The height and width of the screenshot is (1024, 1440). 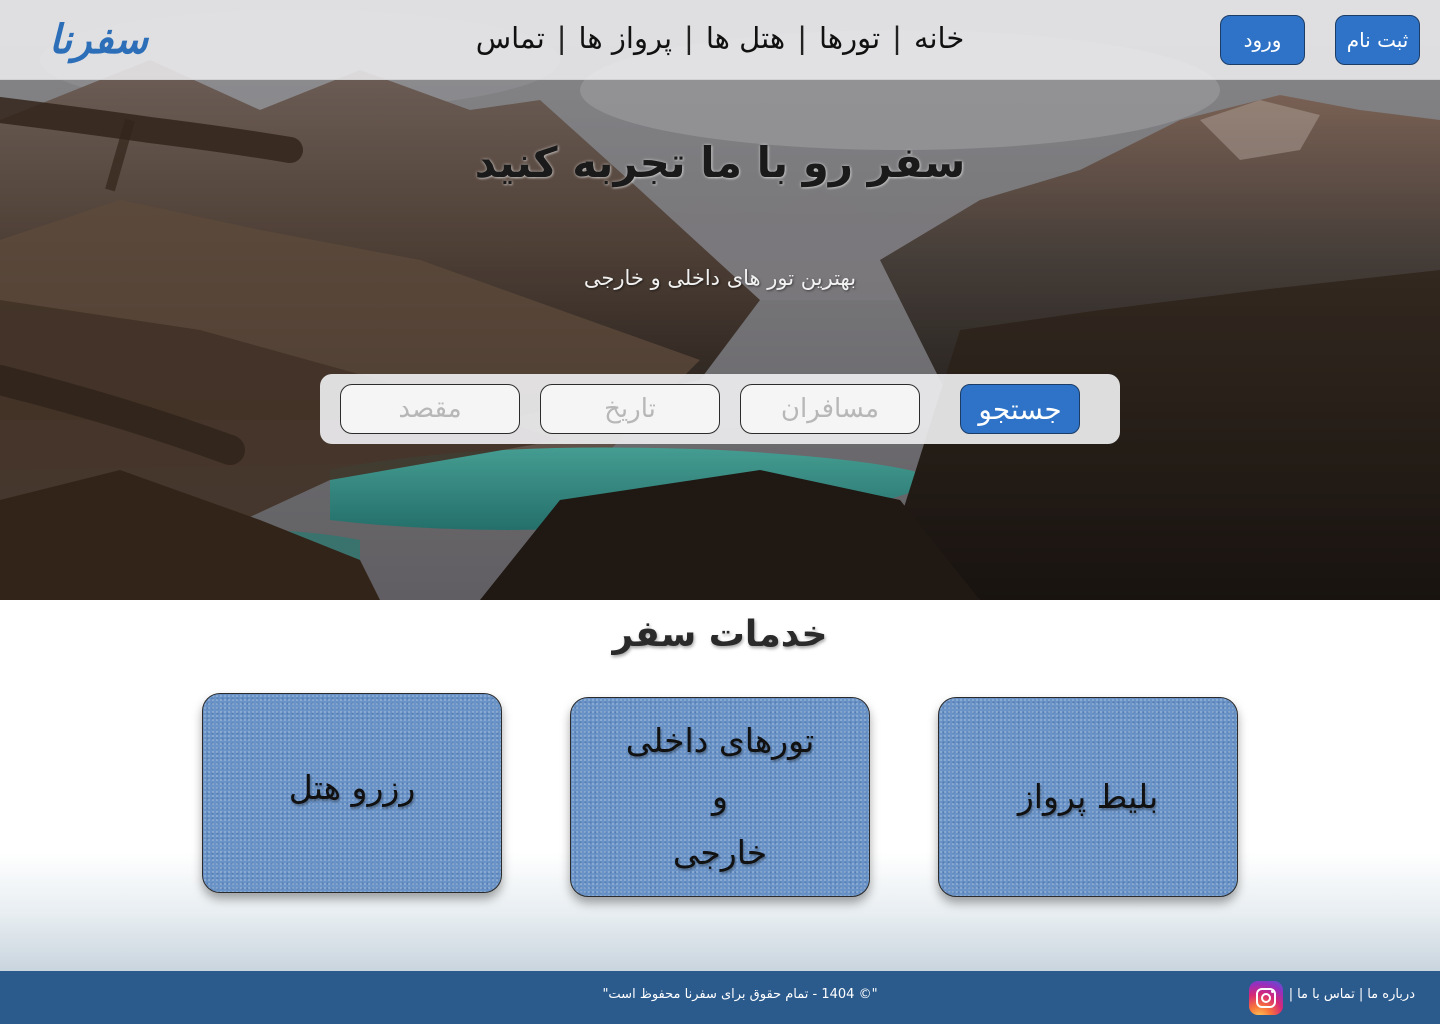 I want to click on hero-title: سفر رو با ما تجربه کنید, so click(x=720, y=162).